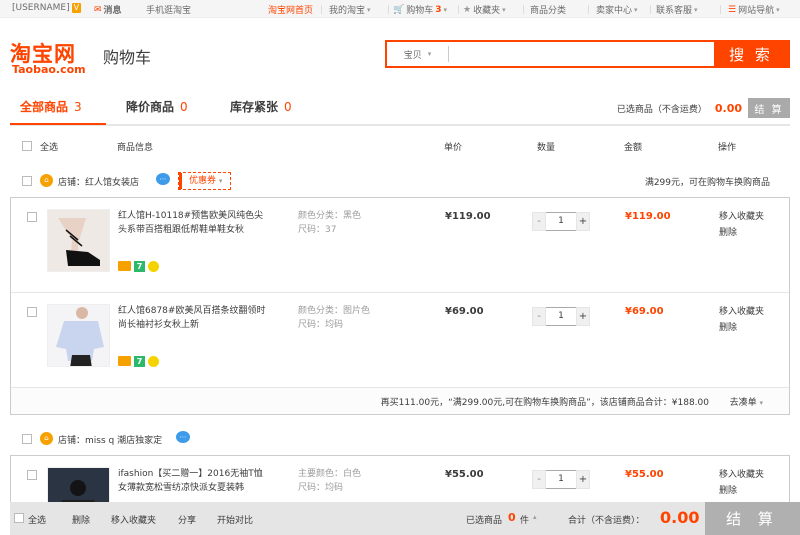 This screenshot has height=535, width=800. Describe the element at coordinates (254, 107) in the screenshot. I see `tab-label: 库存紧张` at that location.